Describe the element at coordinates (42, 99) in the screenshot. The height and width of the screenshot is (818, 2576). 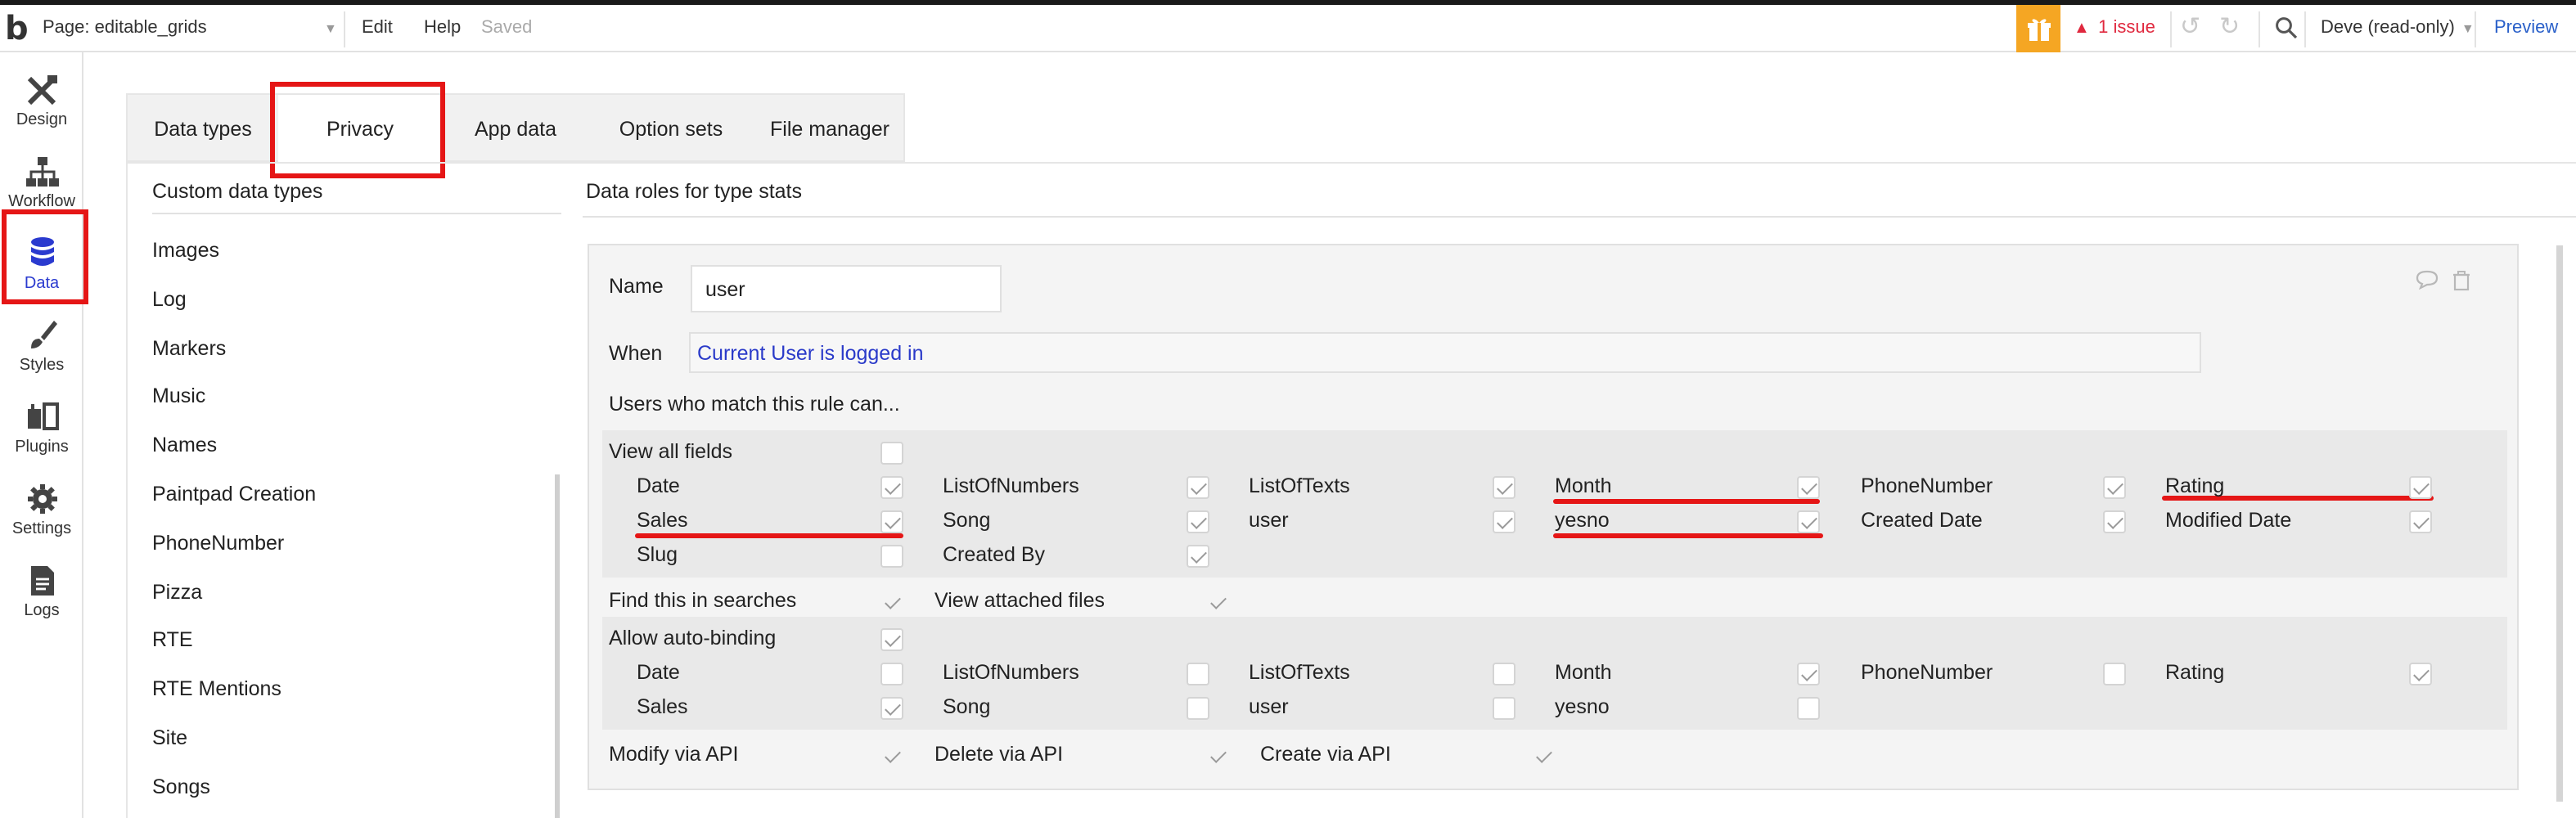
I see `rail-item-design: Design` at that location.